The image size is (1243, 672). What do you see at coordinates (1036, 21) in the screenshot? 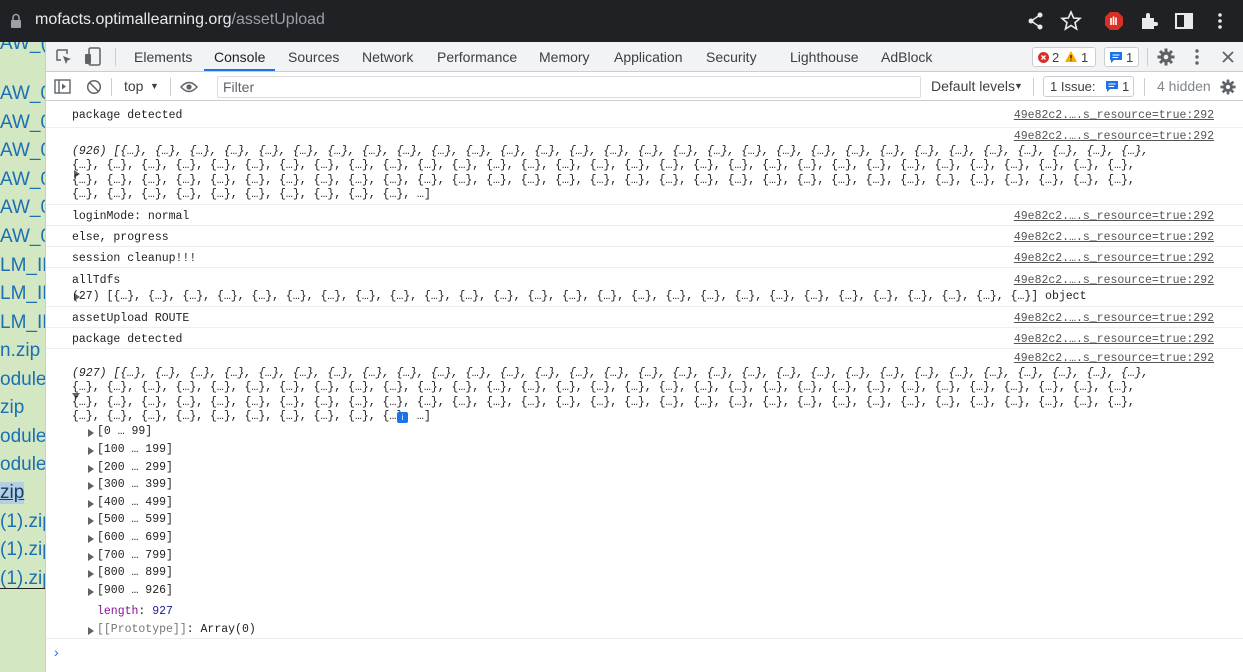
I see `share-icon` at bounding box center [1036, 21].